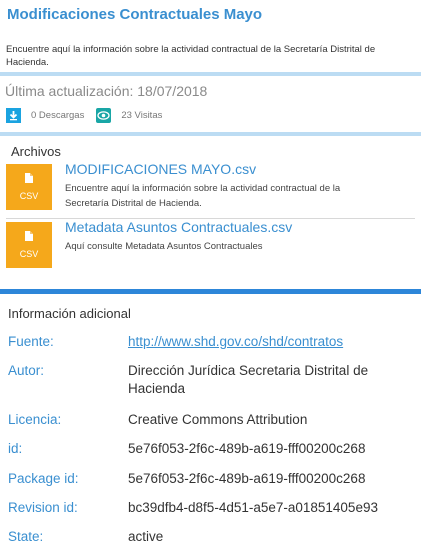 The image size is (421, 550). Describe the element at coordinates (13, 115) in the screenshot. I see `download-icon` at that location.